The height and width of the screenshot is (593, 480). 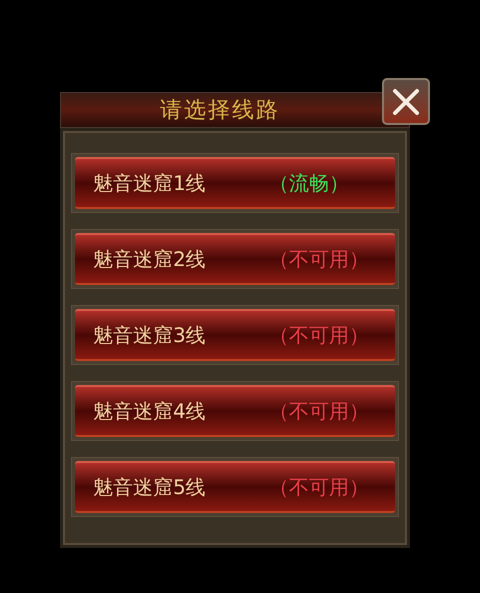 What do you see at coordinates (235, 259) in the screenshot?
I see `line-option: 魅音迷窟2线 （不可用）` at bounding box center [235, 259].